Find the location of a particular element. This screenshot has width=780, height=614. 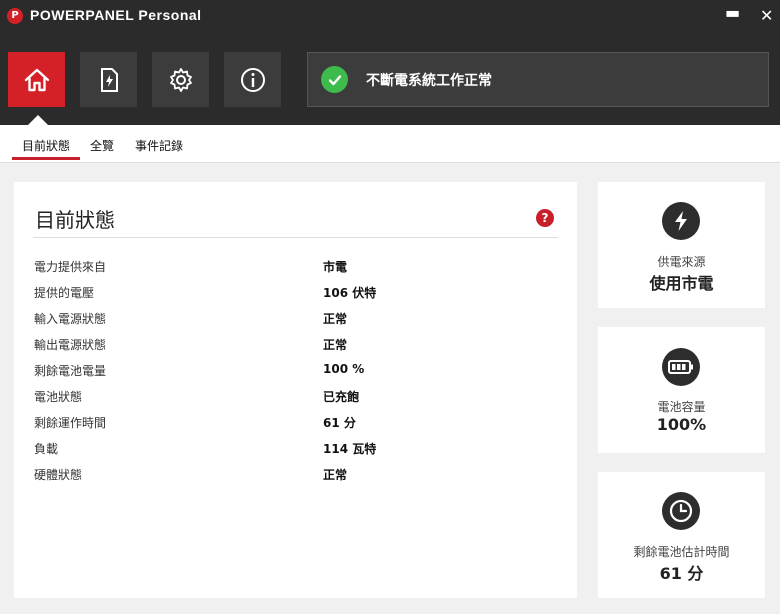

row-label-voltage: 提供的電壓 is located at coordinates (64, 293).